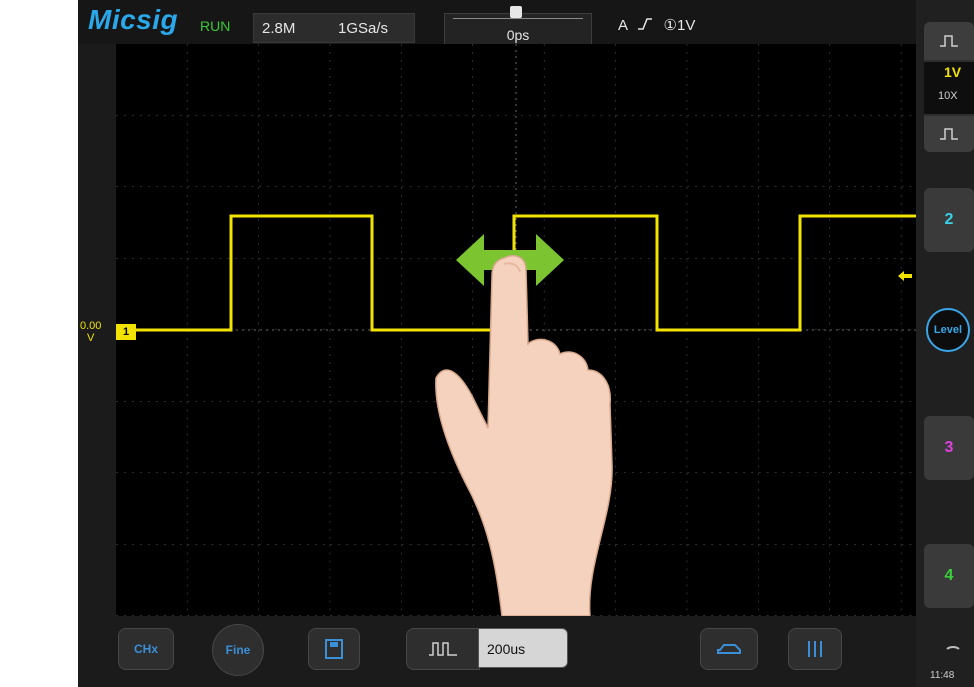 Image resolution: width=974 pixels, height=687 pixels. Describe the element at coordinates (523, 648) in the screenshot. I see `timebase-value: 200us` at that location.